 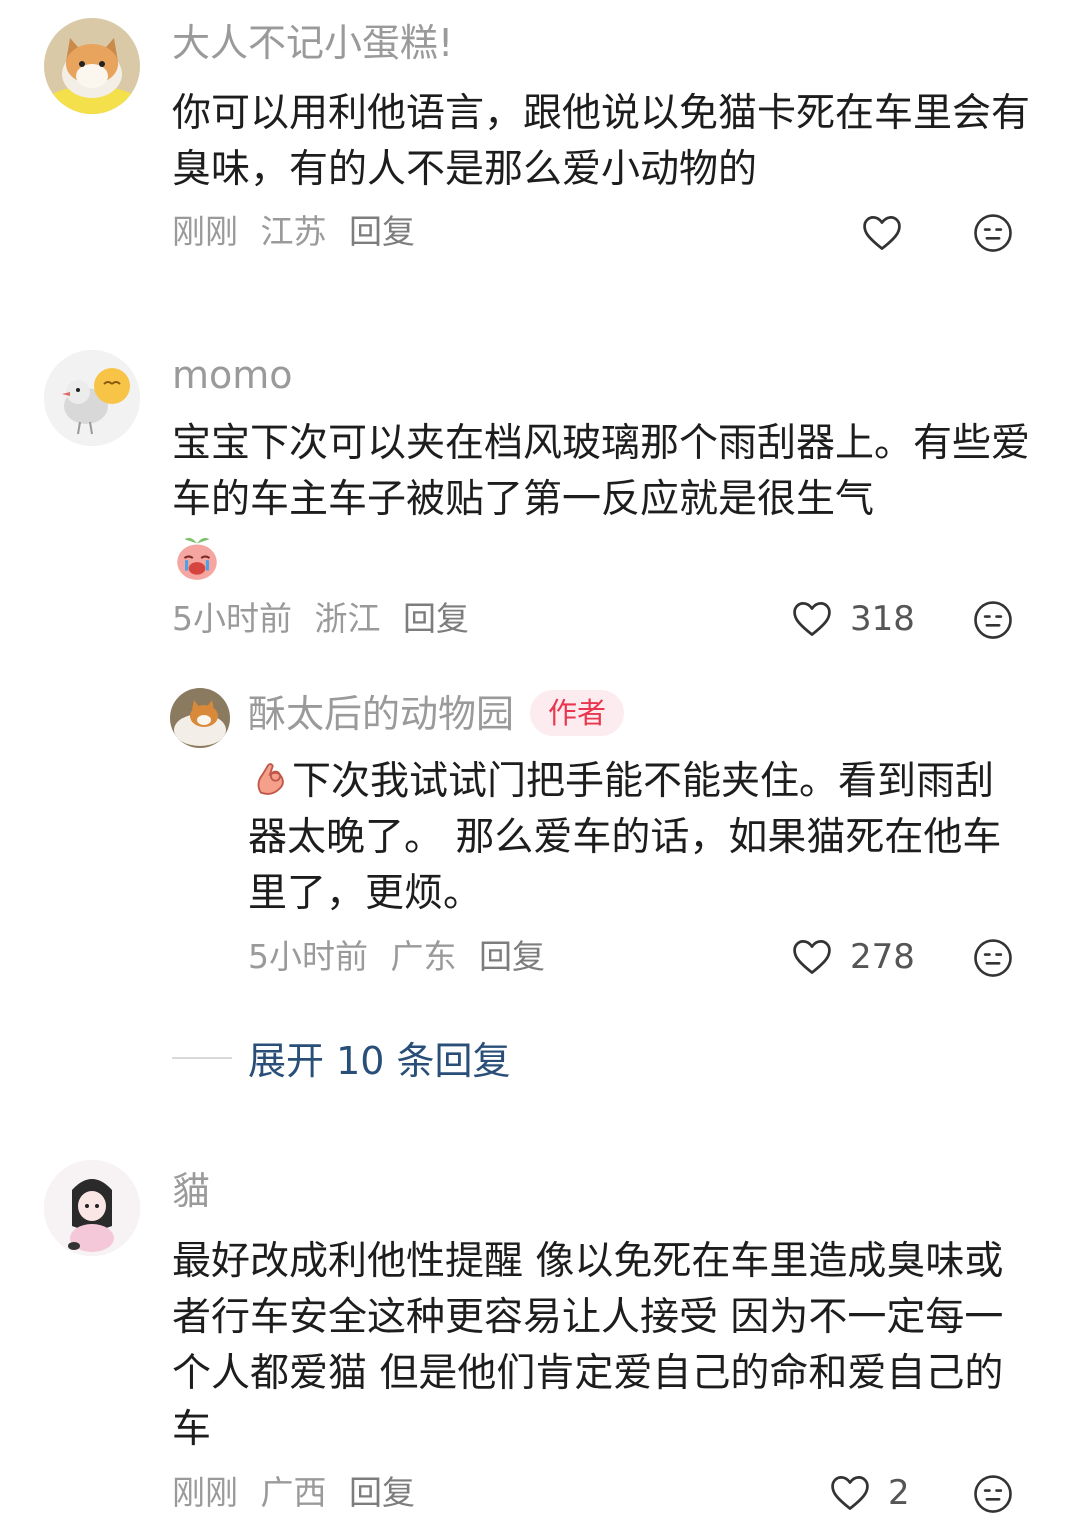 What do you see at coordinates (882, 619) in the screenshot?
I see `like-count: 318` at bounding box center [882, 619].